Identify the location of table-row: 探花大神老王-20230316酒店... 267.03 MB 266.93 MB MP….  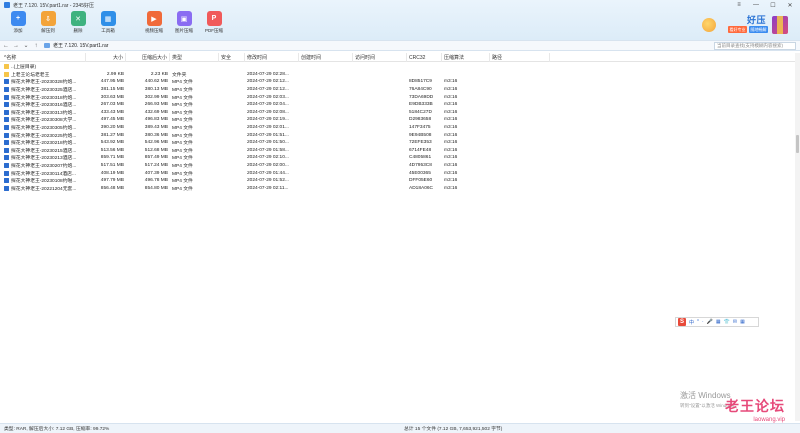
(400, 105).